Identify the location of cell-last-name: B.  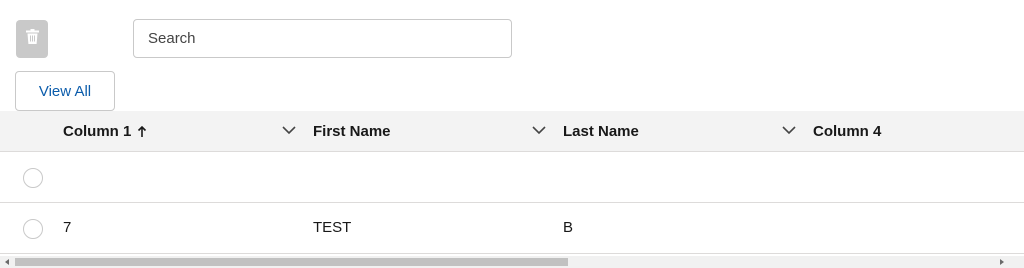
(568, 227).